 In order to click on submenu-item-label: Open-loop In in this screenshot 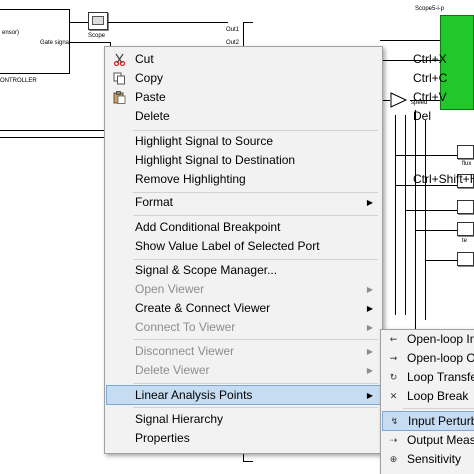, I will do `click(440, 339)`.